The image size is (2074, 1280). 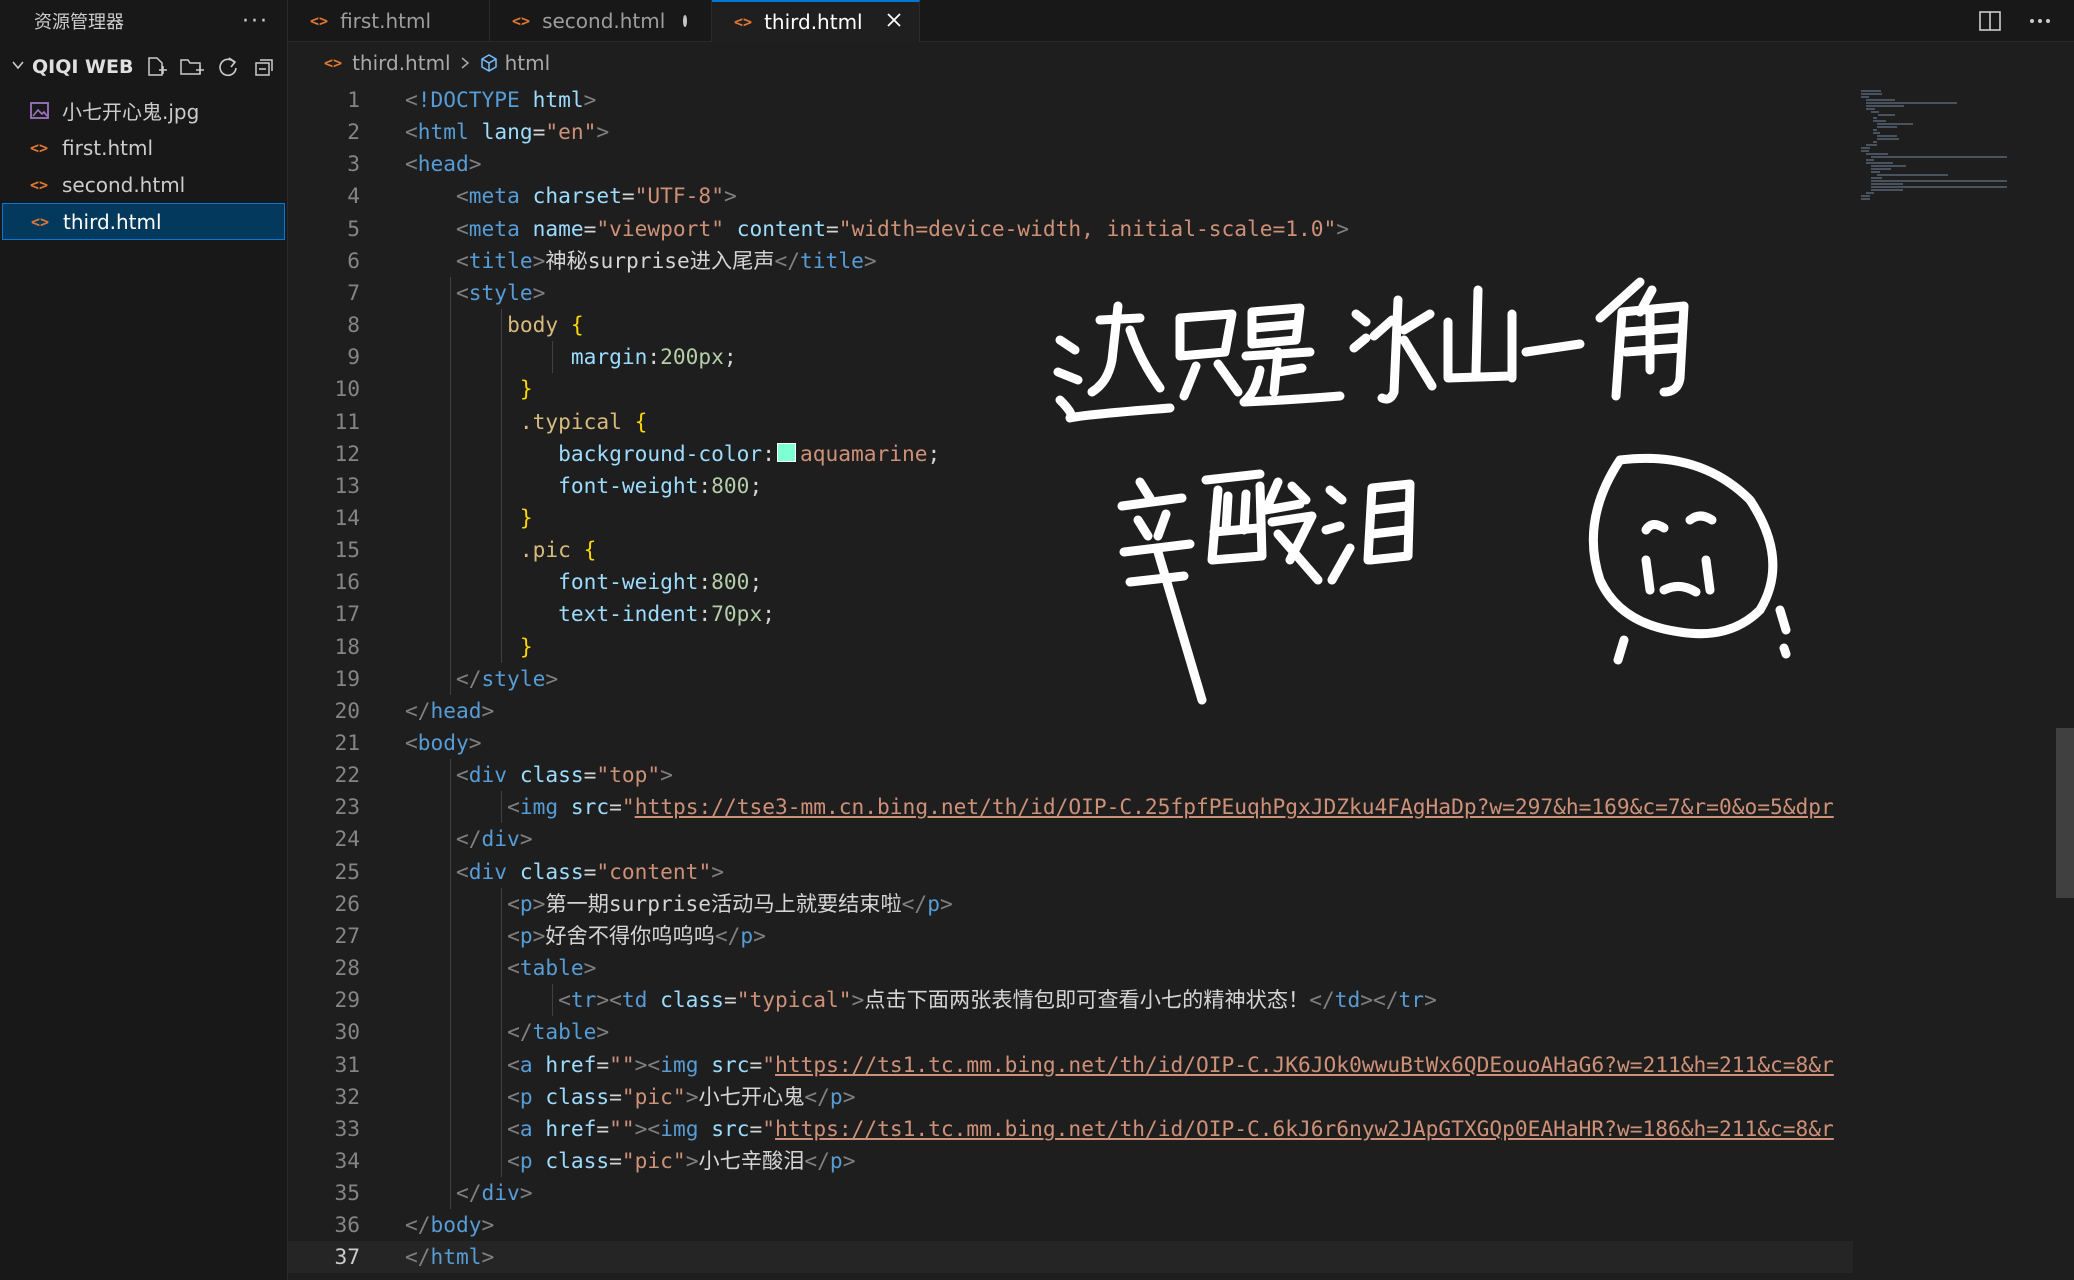 What do you see at coordinates (131, 112) in the screenshot?
I see `file-item-label: 小七开心鬼.jpg` at bounding box center [131, 112].